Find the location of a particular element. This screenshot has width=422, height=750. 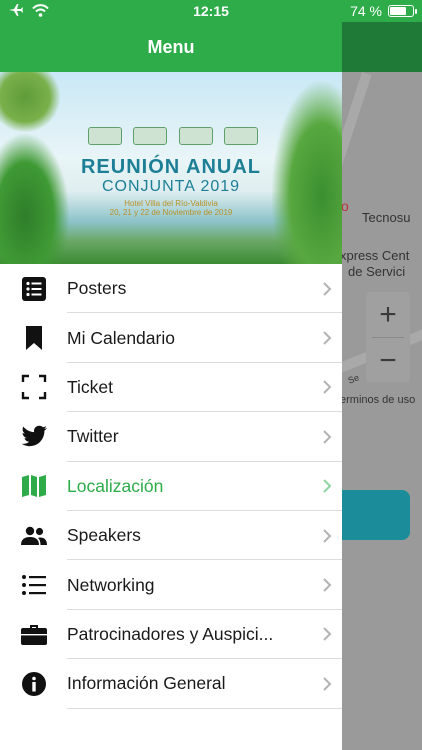

menu-item-label: Mi Calendario is located at coordinates (121, 337).